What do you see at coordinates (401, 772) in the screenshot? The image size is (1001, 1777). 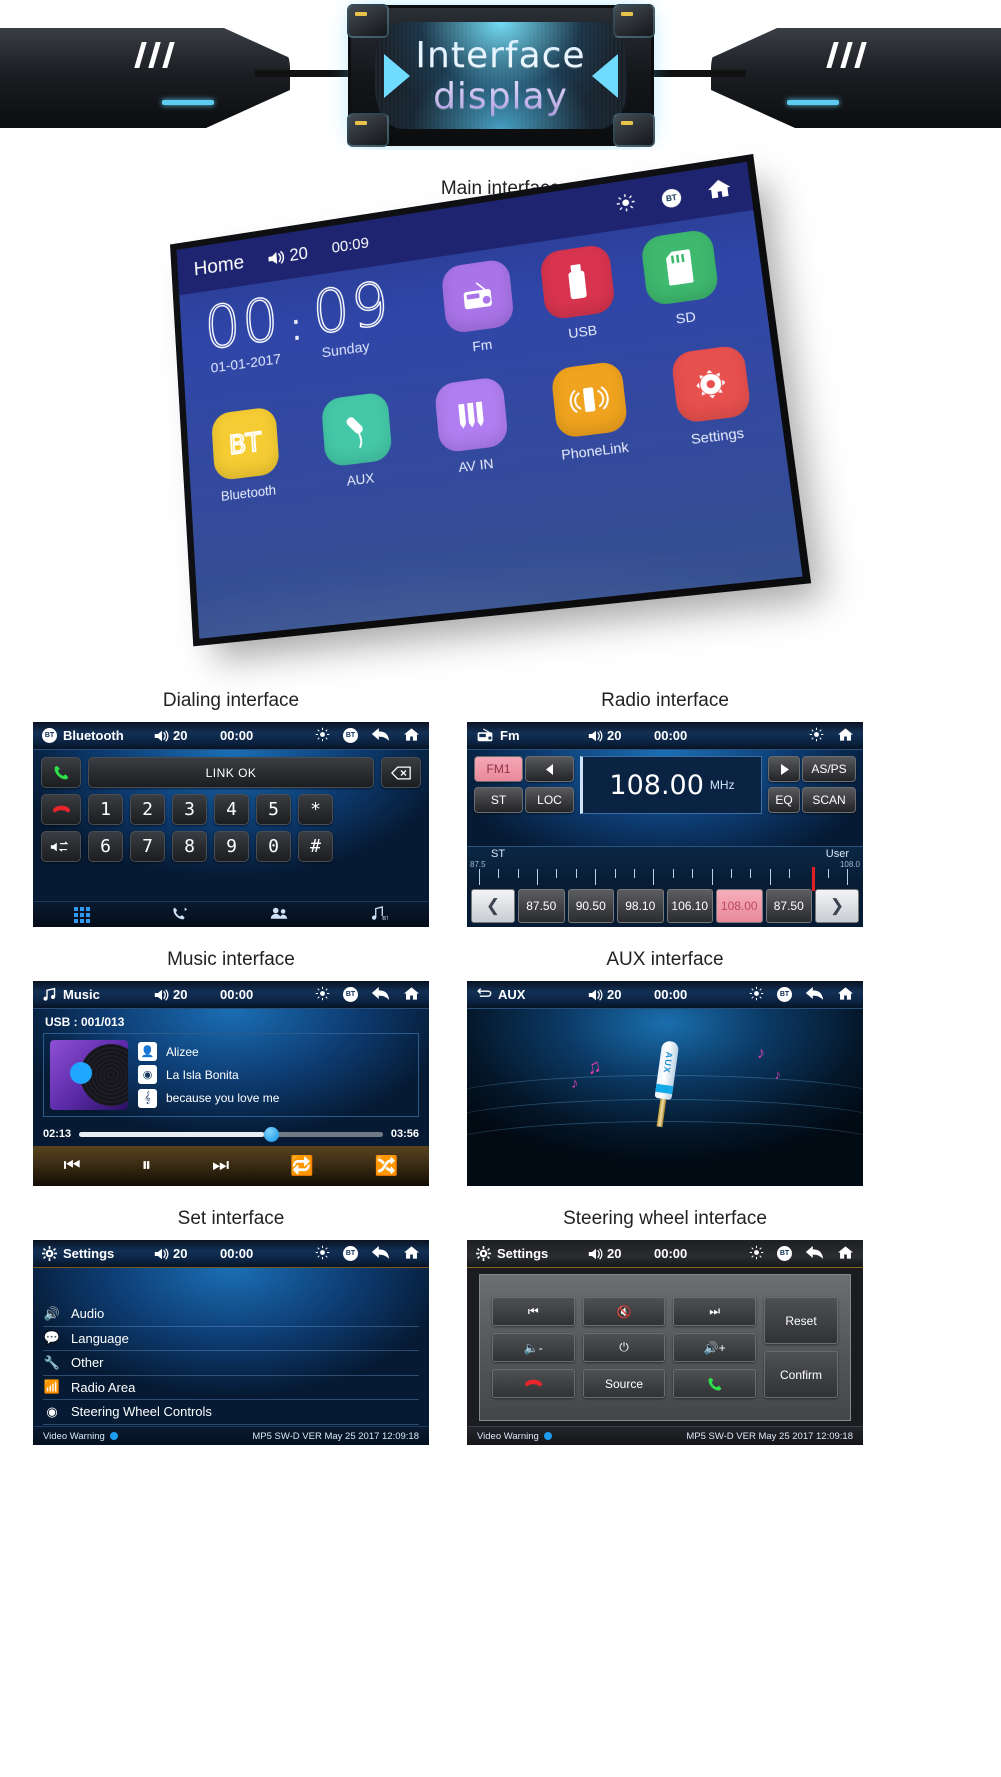 I see `backspace-button` at bounding box center [401, 772].